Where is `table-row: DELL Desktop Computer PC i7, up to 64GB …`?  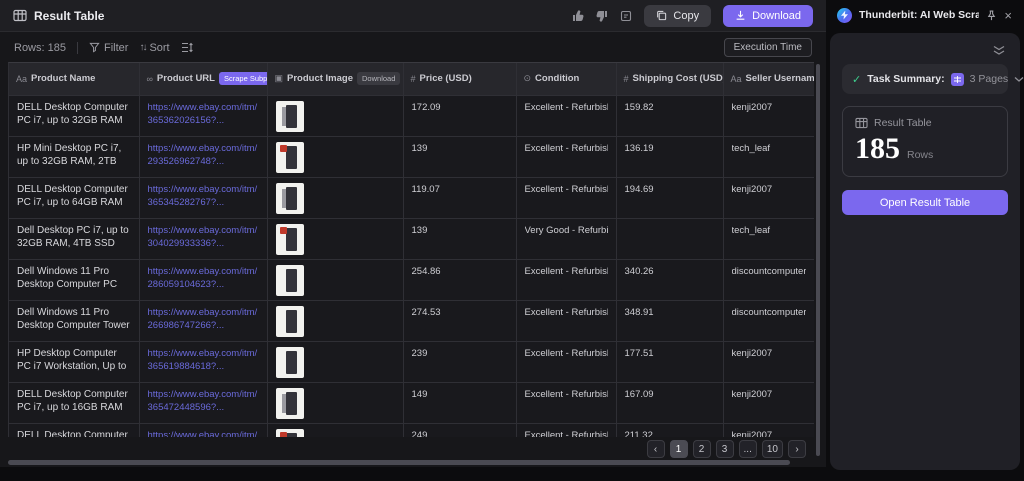 table-row: DELL Desktop Computer PC i7, up to 64GB … is located at coordinates (411, 198).